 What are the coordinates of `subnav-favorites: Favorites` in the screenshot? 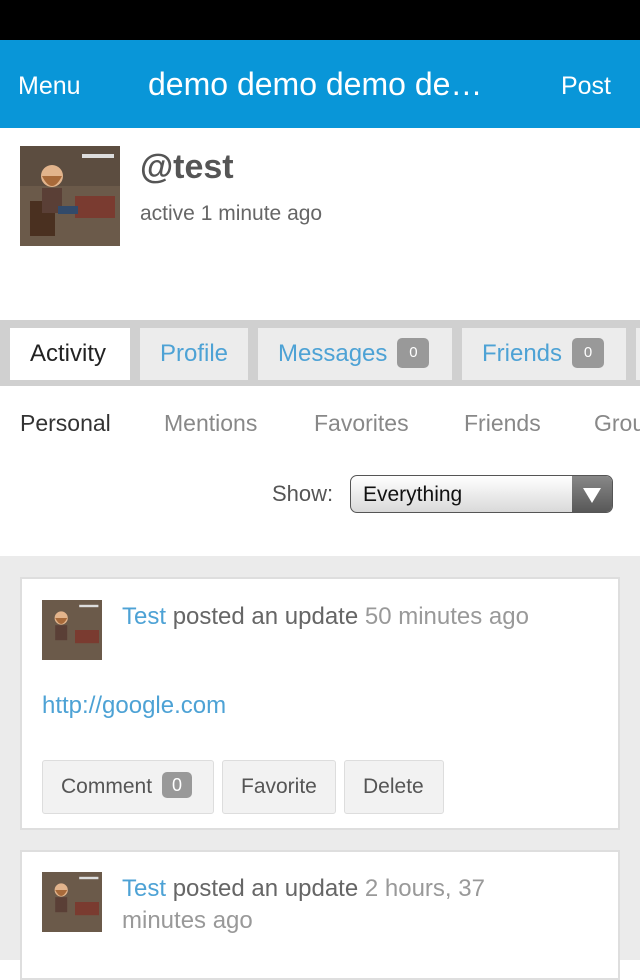 It's located at (361, 423).